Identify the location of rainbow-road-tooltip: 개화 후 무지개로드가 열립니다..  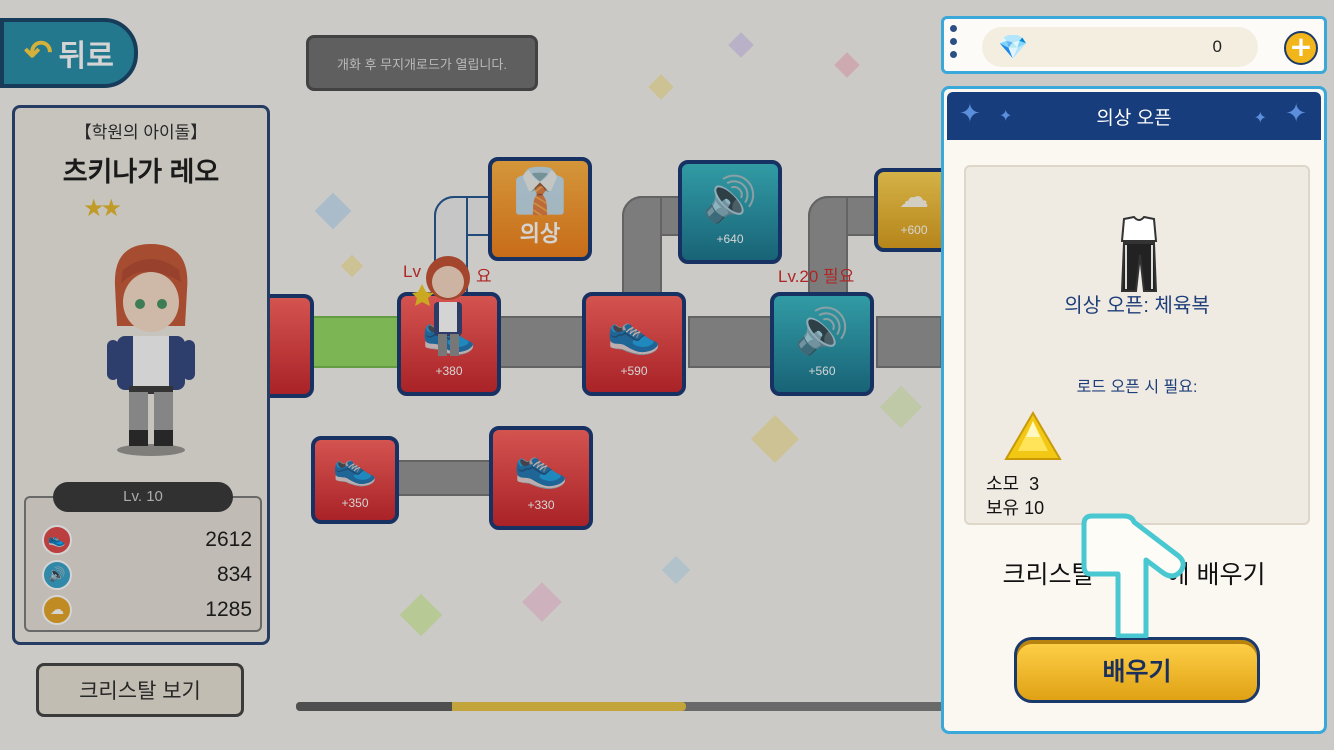
(422, 63).